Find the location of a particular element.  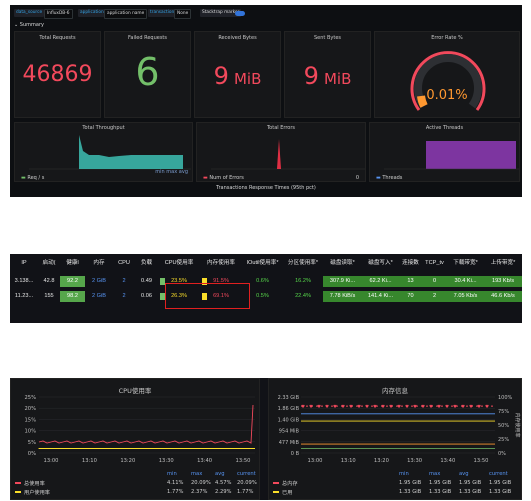

table-cell: 98.2 is located at coordinates (72, 296).